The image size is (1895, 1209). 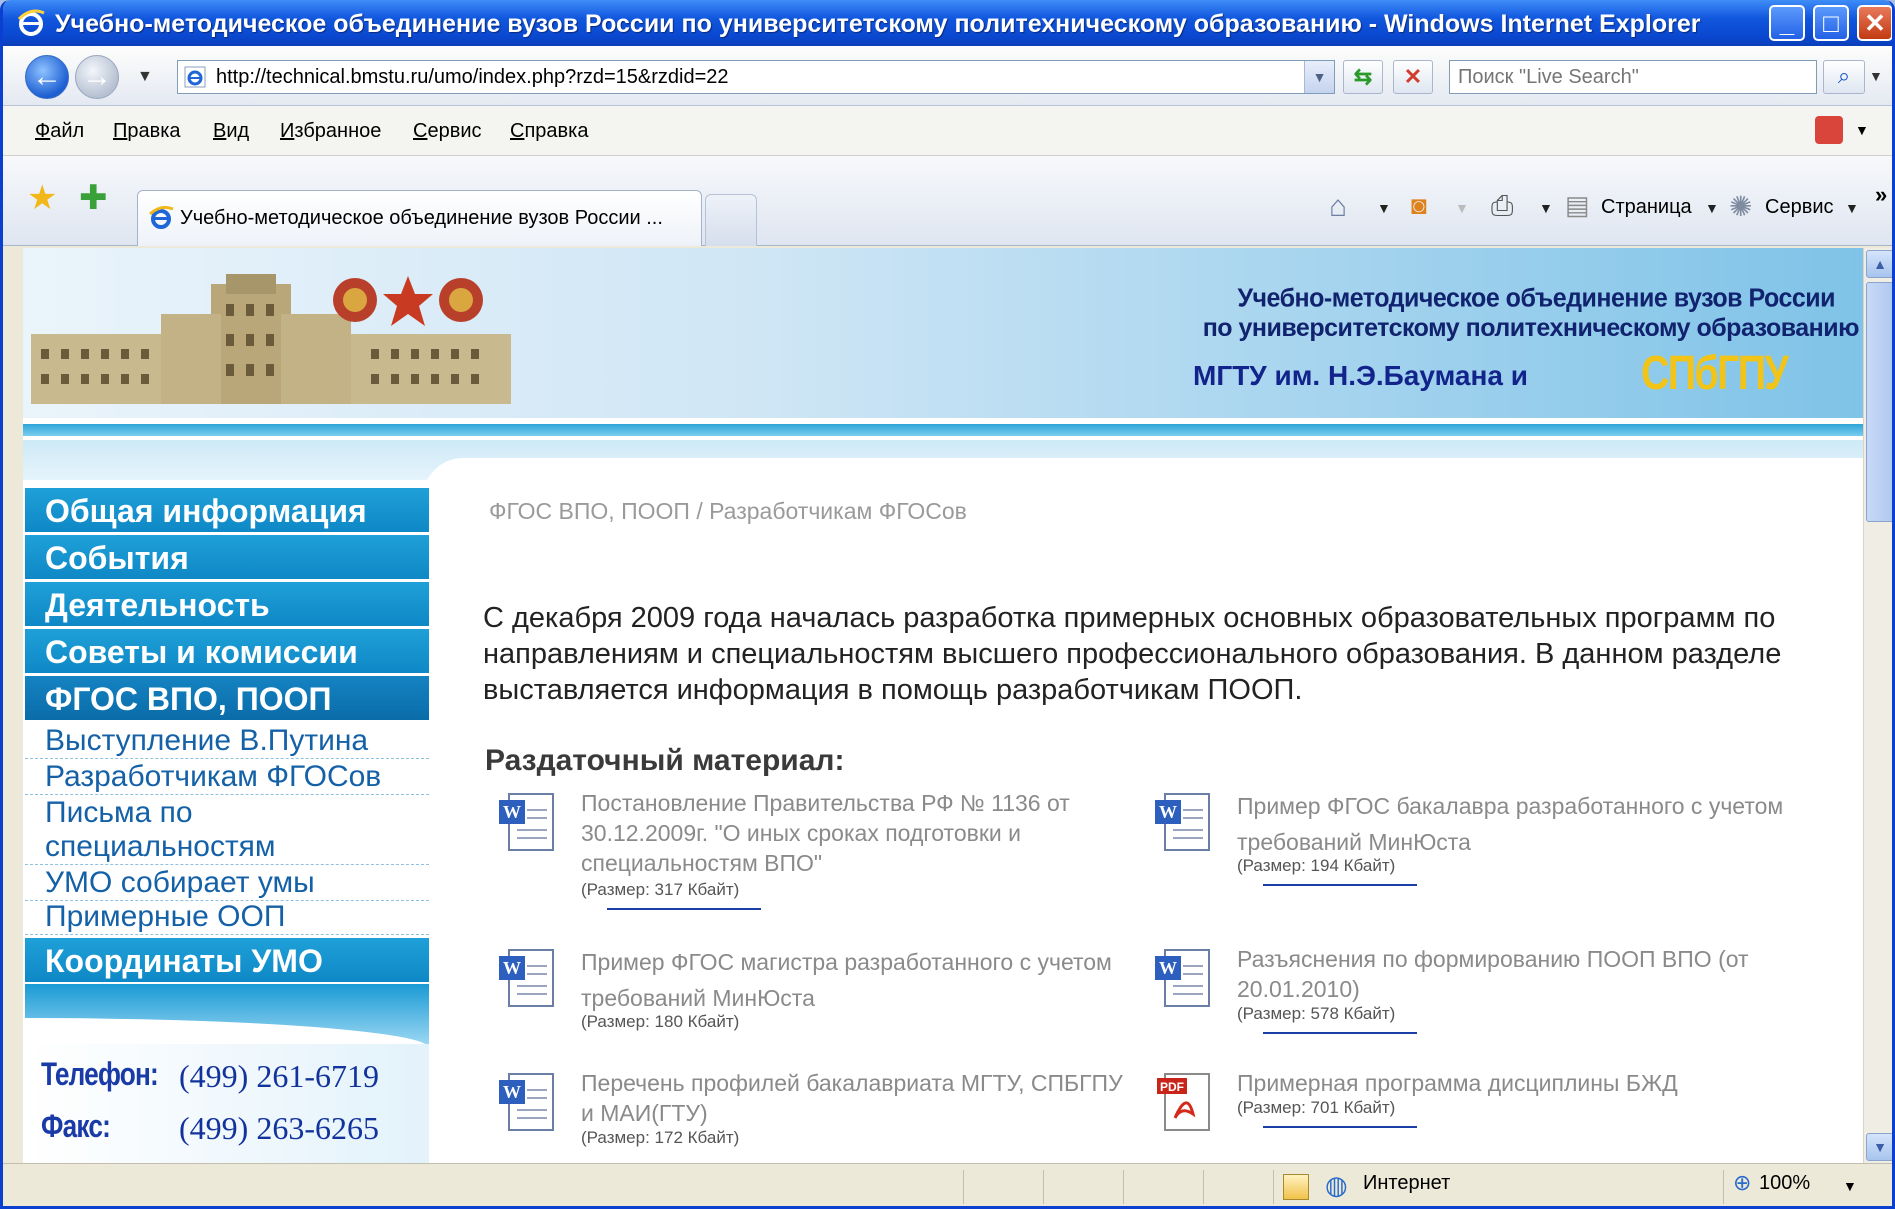 What do you see at coordinates (1829, 130) in the screenshot?
I see `translate-icon` at bounding box center [1829, 130].